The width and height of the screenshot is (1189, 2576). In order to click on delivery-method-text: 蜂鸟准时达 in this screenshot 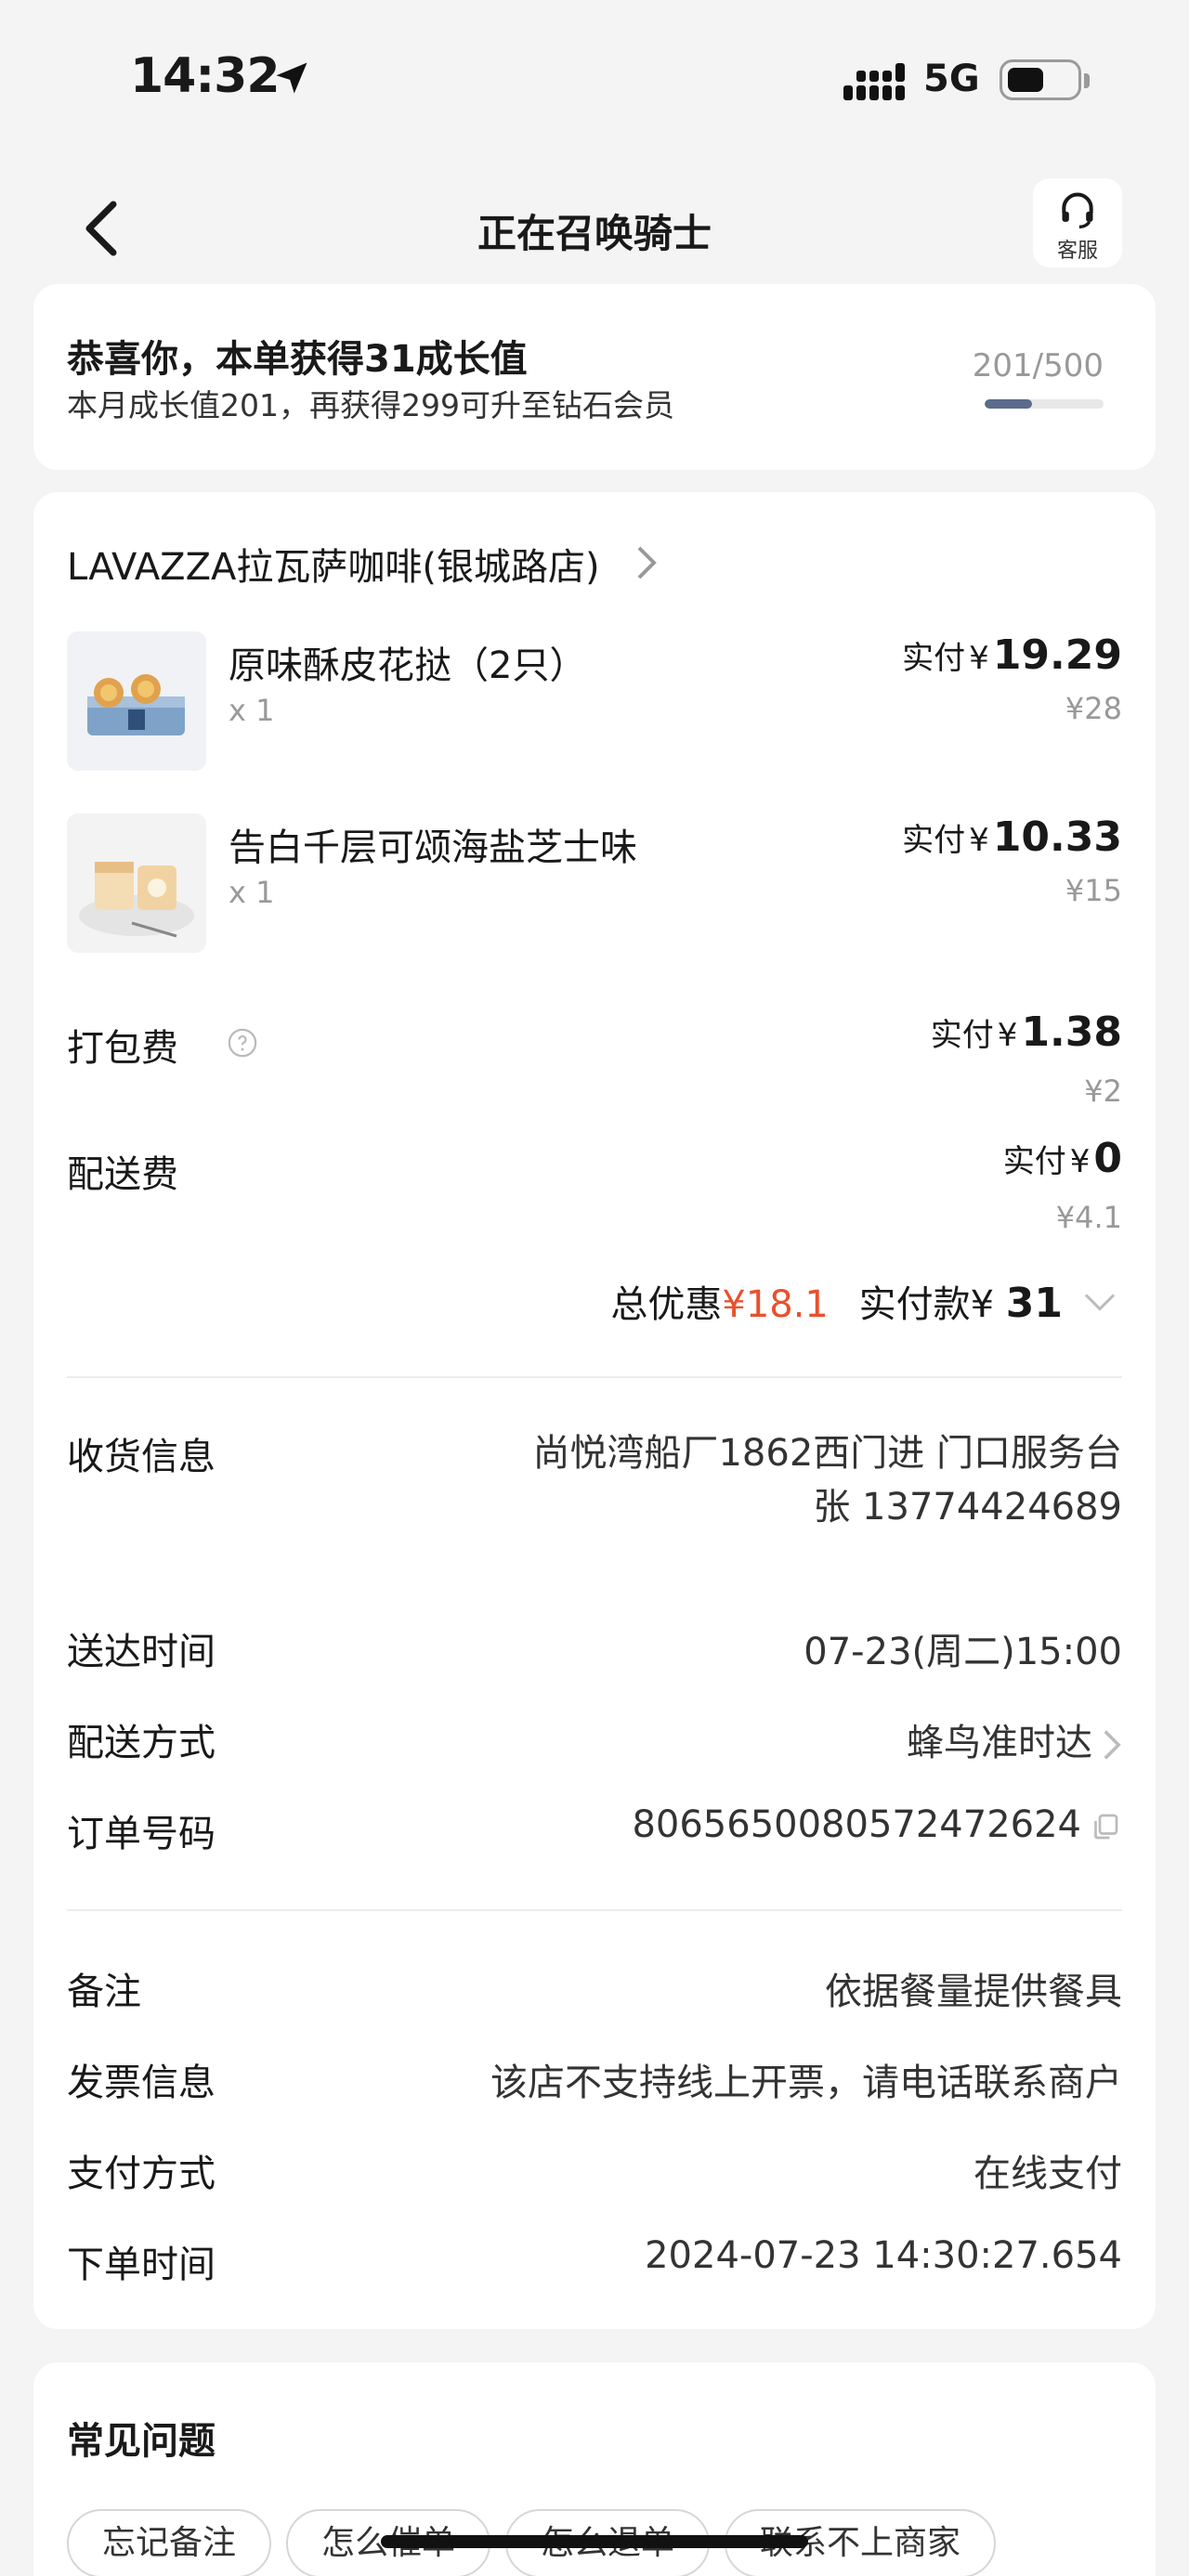, I will do `click(1000, 1743)`.